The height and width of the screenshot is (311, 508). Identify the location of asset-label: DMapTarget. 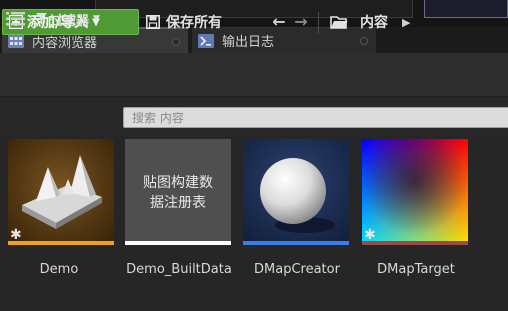
(416, 269).